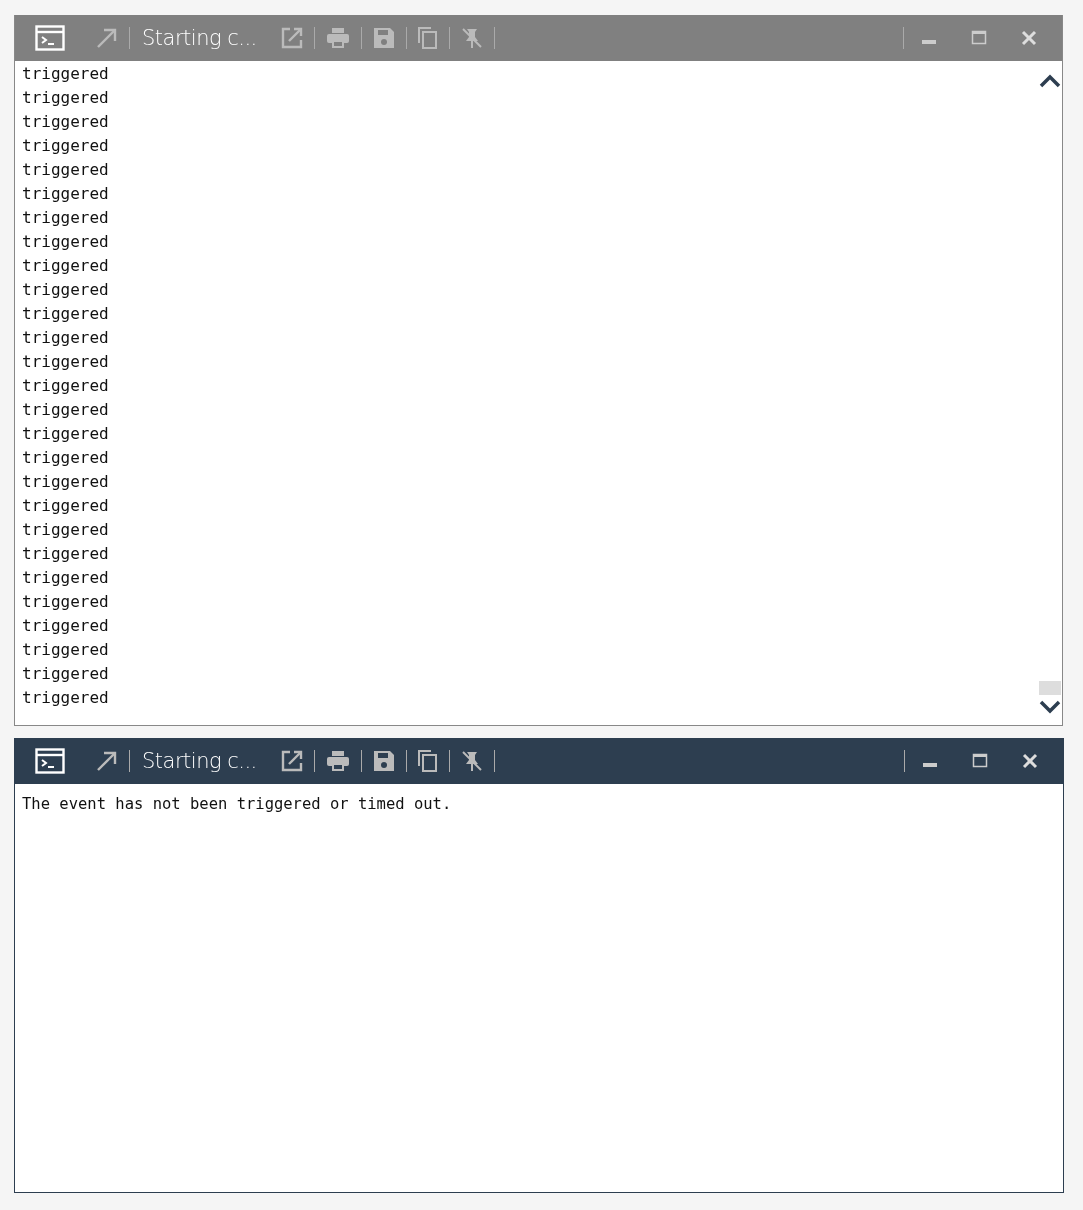 The width and height of the screenshot is (1083, 1210). I want to click on external-link-icon, so click(291, 761).